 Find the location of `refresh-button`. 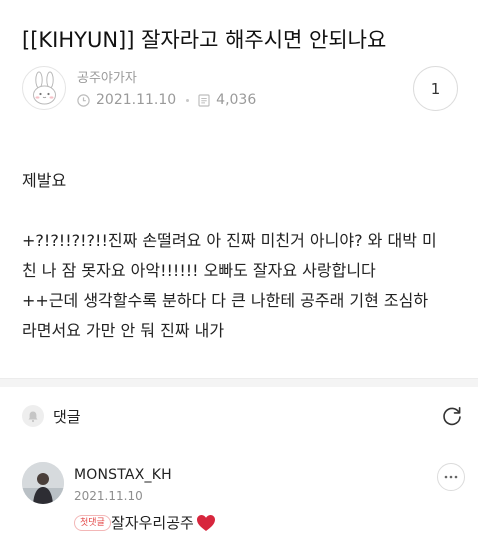

refresh-button is located at coordinates (452, 416).